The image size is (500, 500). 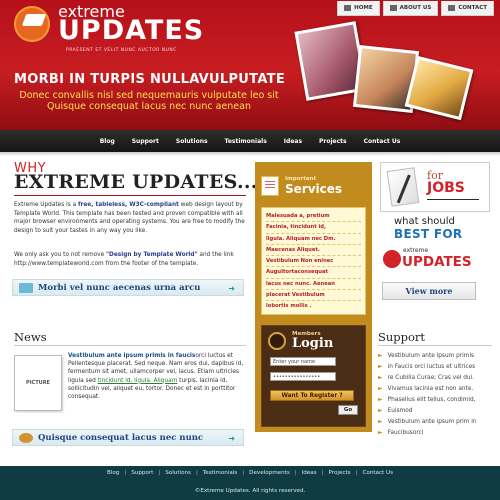 What do you see at coordinates (431, 378) in the screenshot?
I see `support-item-label: re Cubilia Curae; Cras vel dui.` at bounding box center [431, 378].